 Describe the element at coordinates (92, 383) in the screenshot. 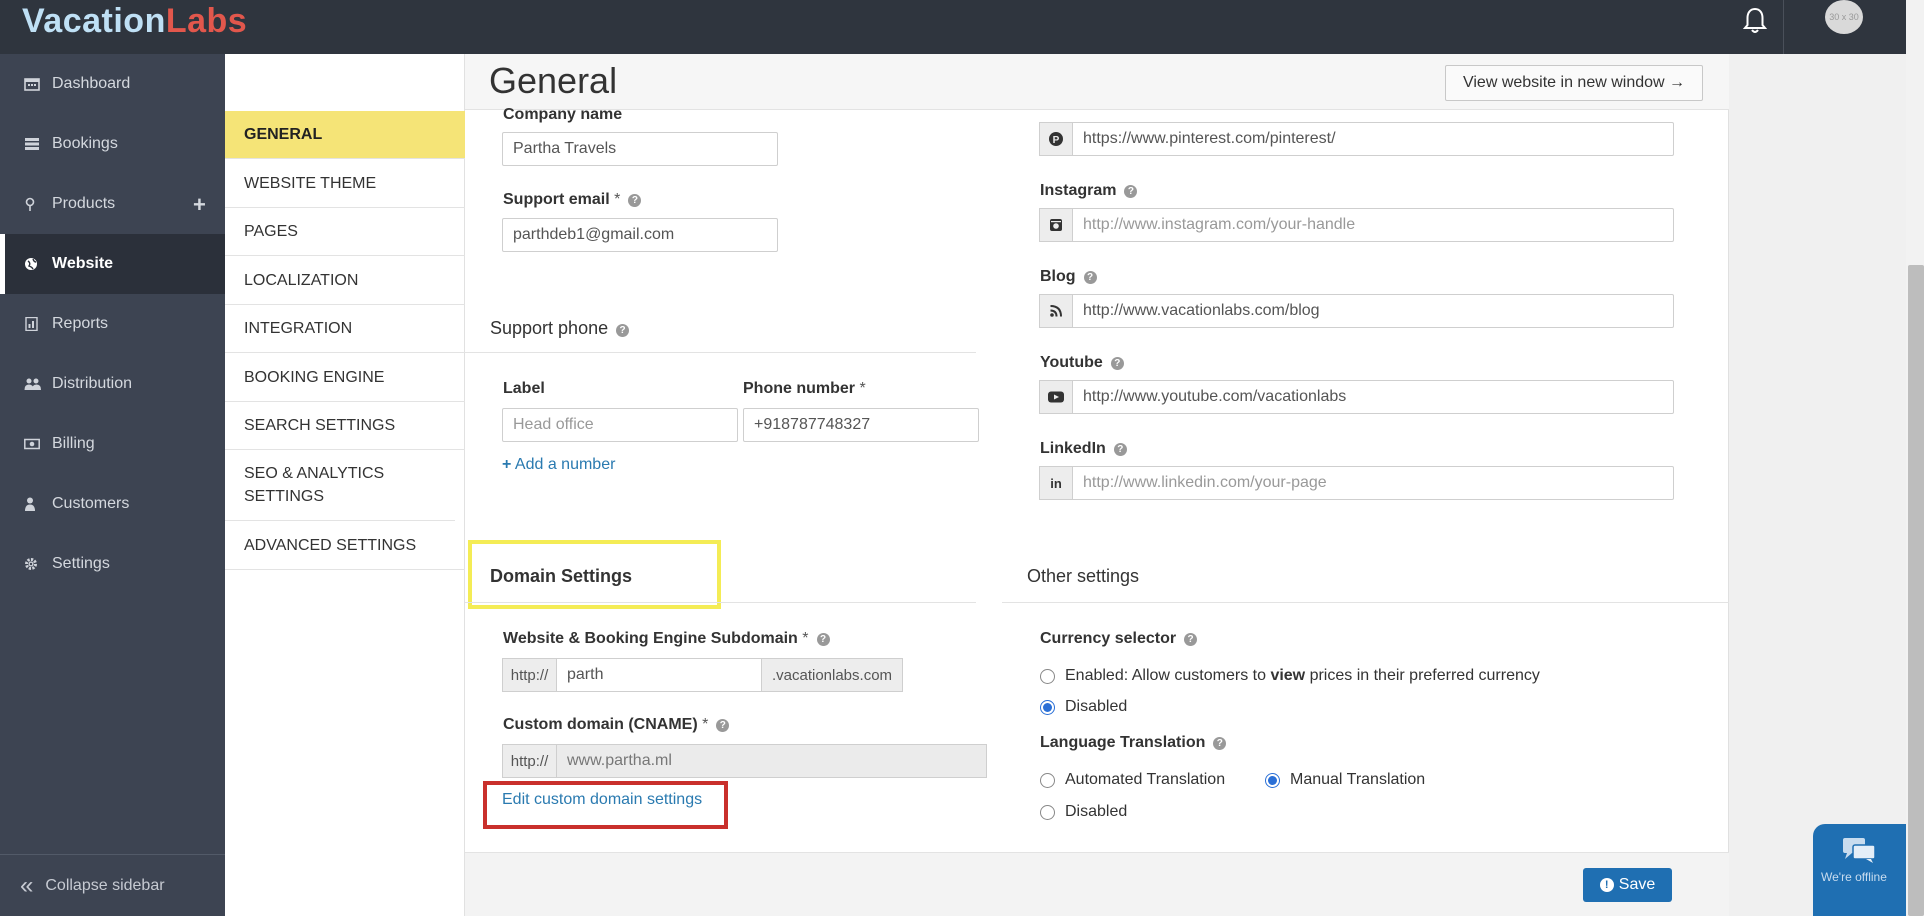

I see `sidebar-item-label: Distribution` at that location.